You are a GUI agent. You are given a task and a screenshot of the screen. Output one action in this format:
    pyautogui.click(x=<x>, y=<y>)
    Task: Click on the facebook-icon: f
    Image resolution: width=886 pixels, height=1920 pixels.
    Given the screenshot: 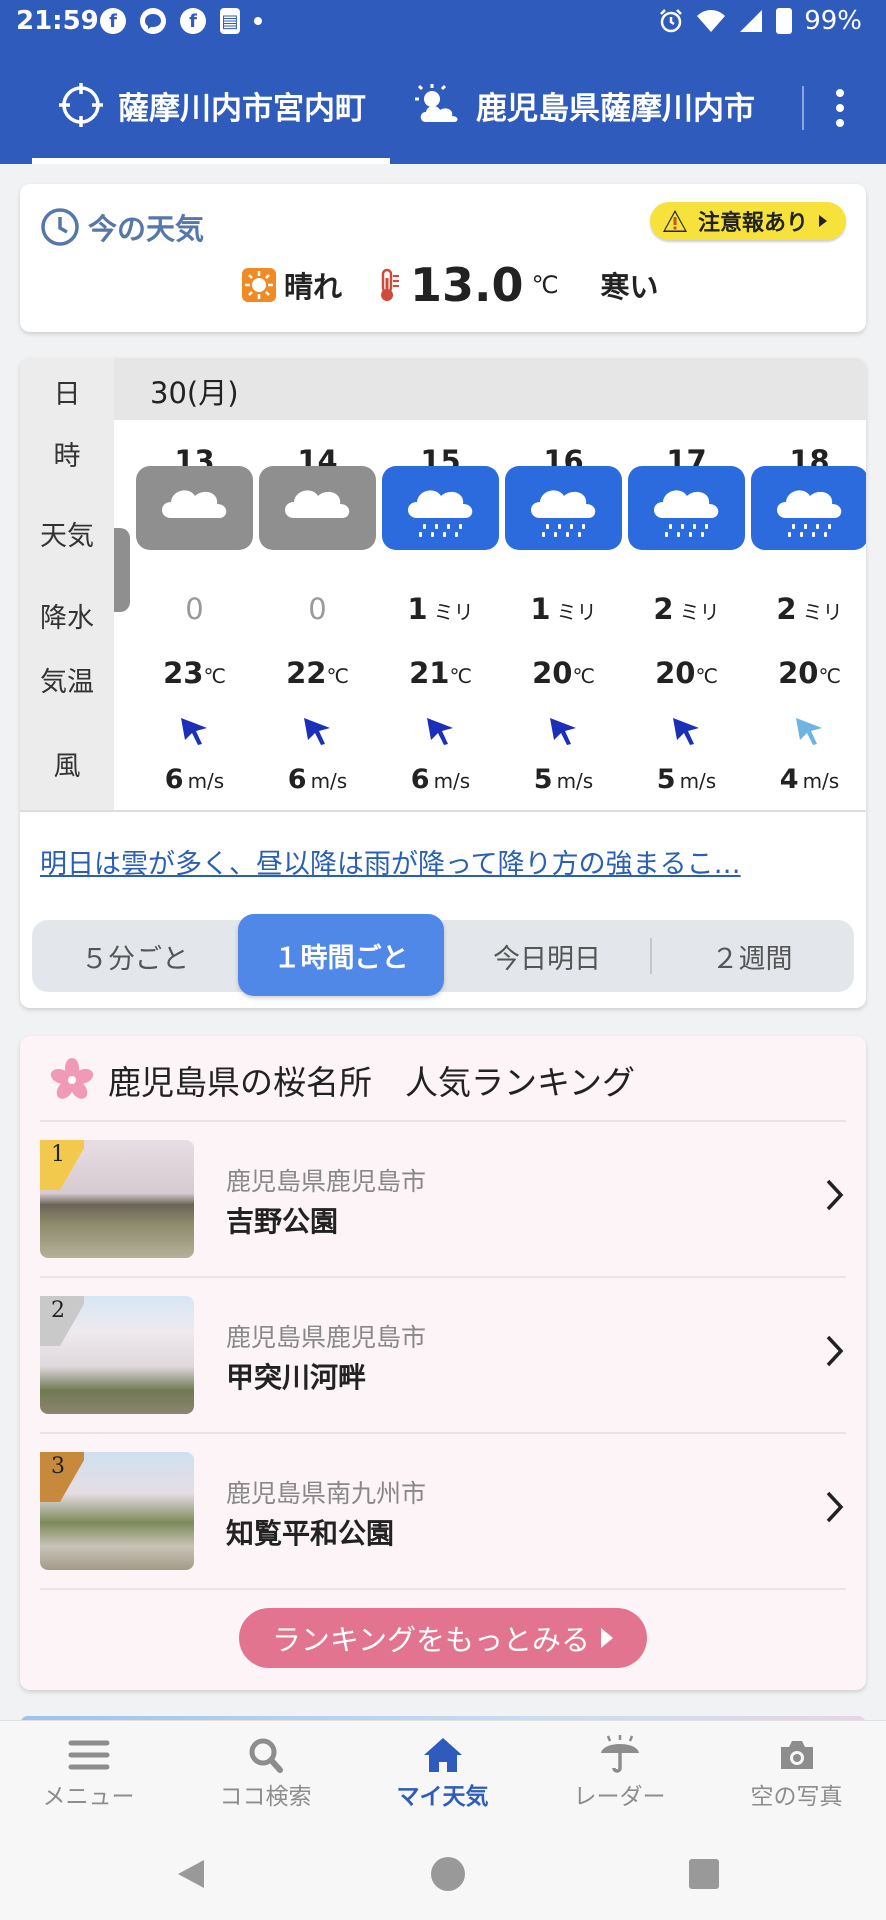 What is the action you would take?
    pyautogui.click(x=113, y=21)
    